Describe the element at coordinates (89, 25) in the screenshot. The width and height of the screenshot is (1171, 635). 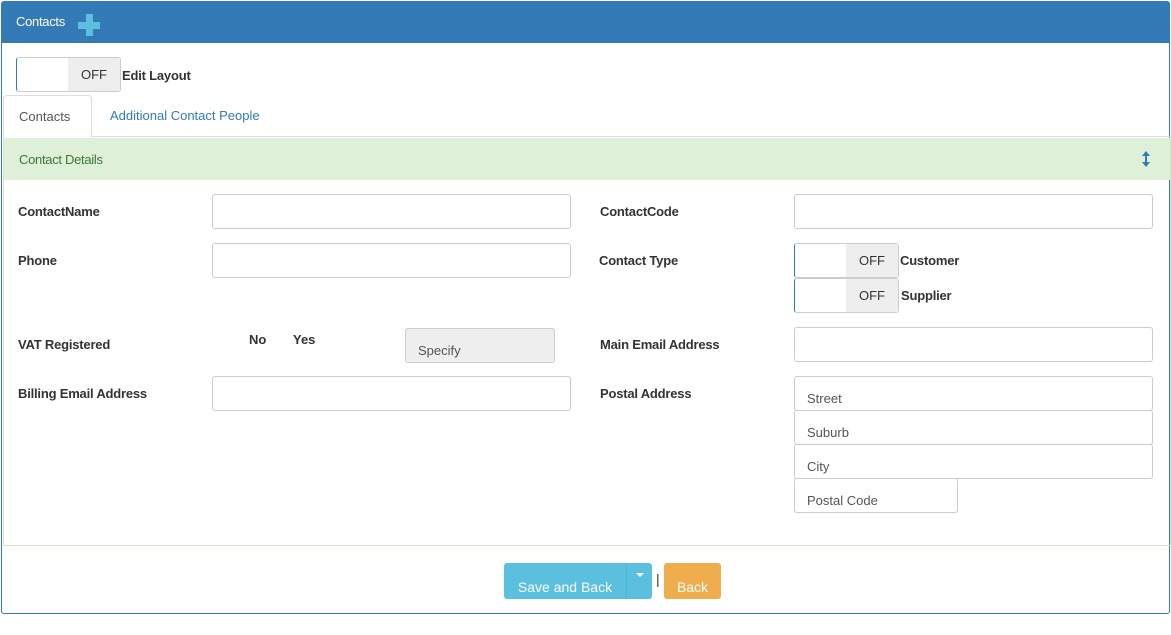
I see `plus-icon` at that location.